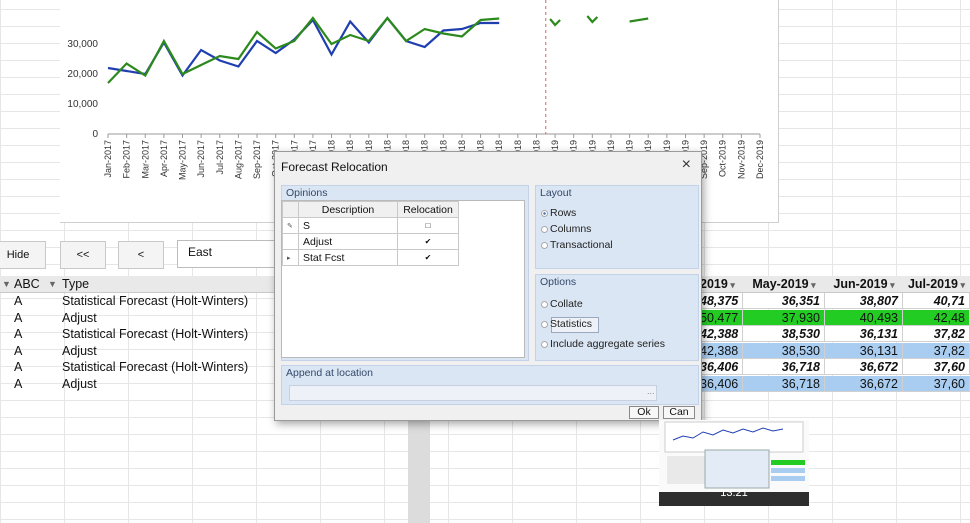  What do you see at coordinates (428, 225) in the screenshot?
I see `relocation-checkbox: □` at bounding box center [428, 225].